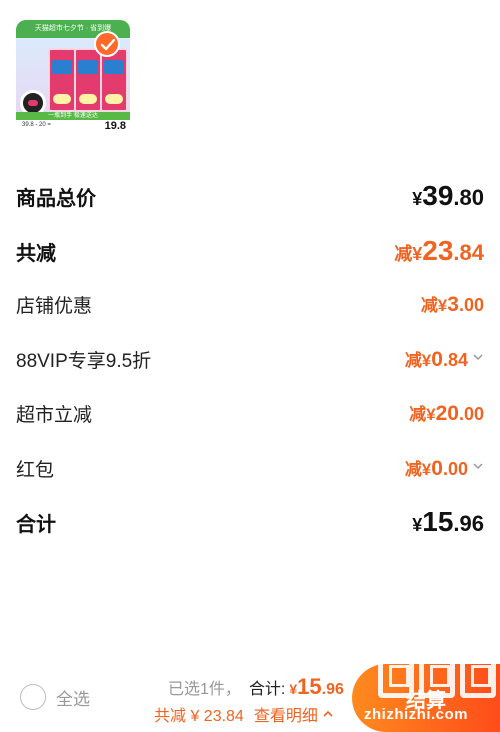 This screenshot has height=732, width=500. I want to click on row-amount: 减¥ 20.00, so click(446, 413).